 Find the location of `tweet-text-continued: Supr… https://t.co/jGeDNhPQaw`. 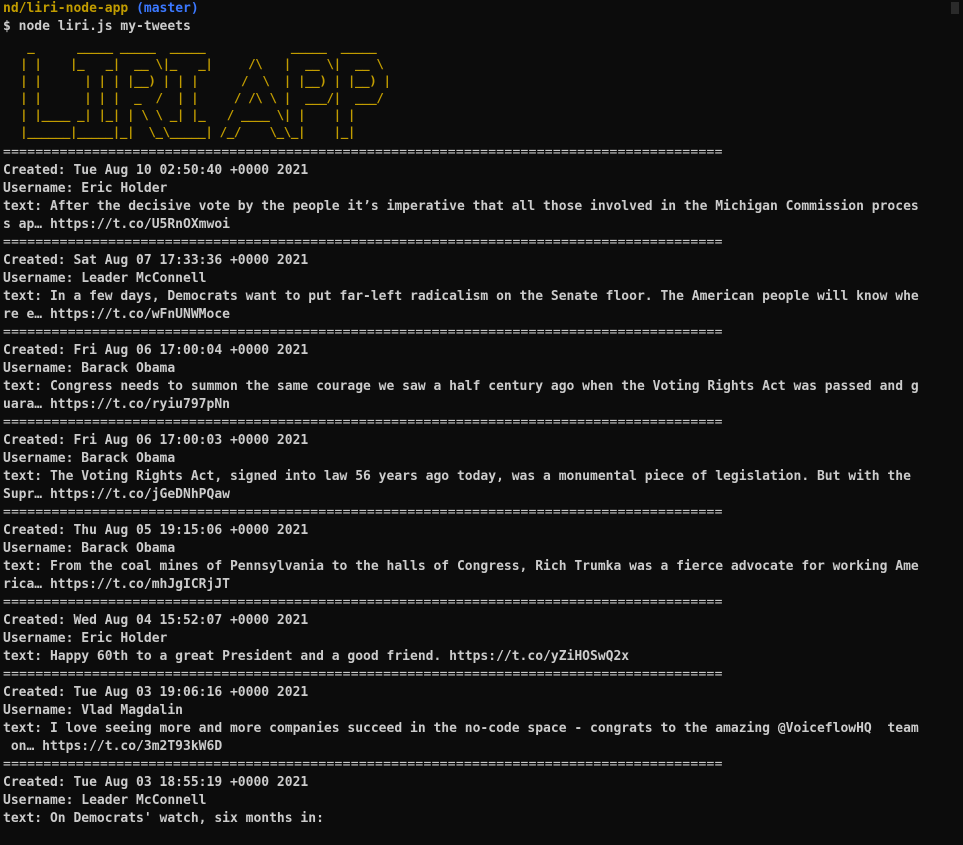

tweet-text-continued: Supr… https://t.co/jGeDNhPQaw is located at coordinates (116, 494).